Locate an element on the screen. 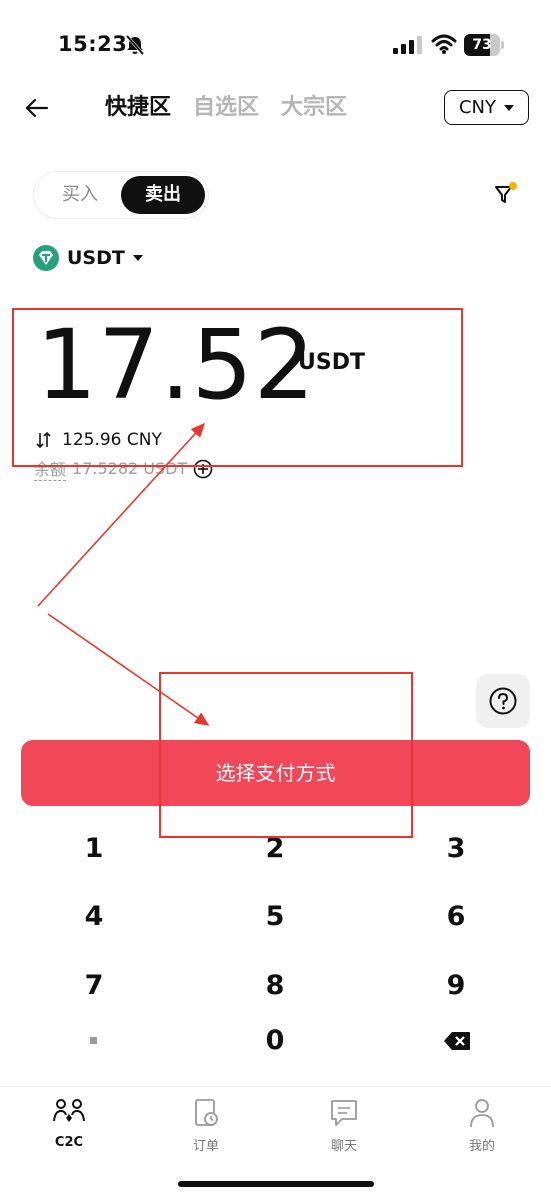 The width and height of the screenshot is (551, 1200). key-0: 0 is located at coordinates (275, 1041).